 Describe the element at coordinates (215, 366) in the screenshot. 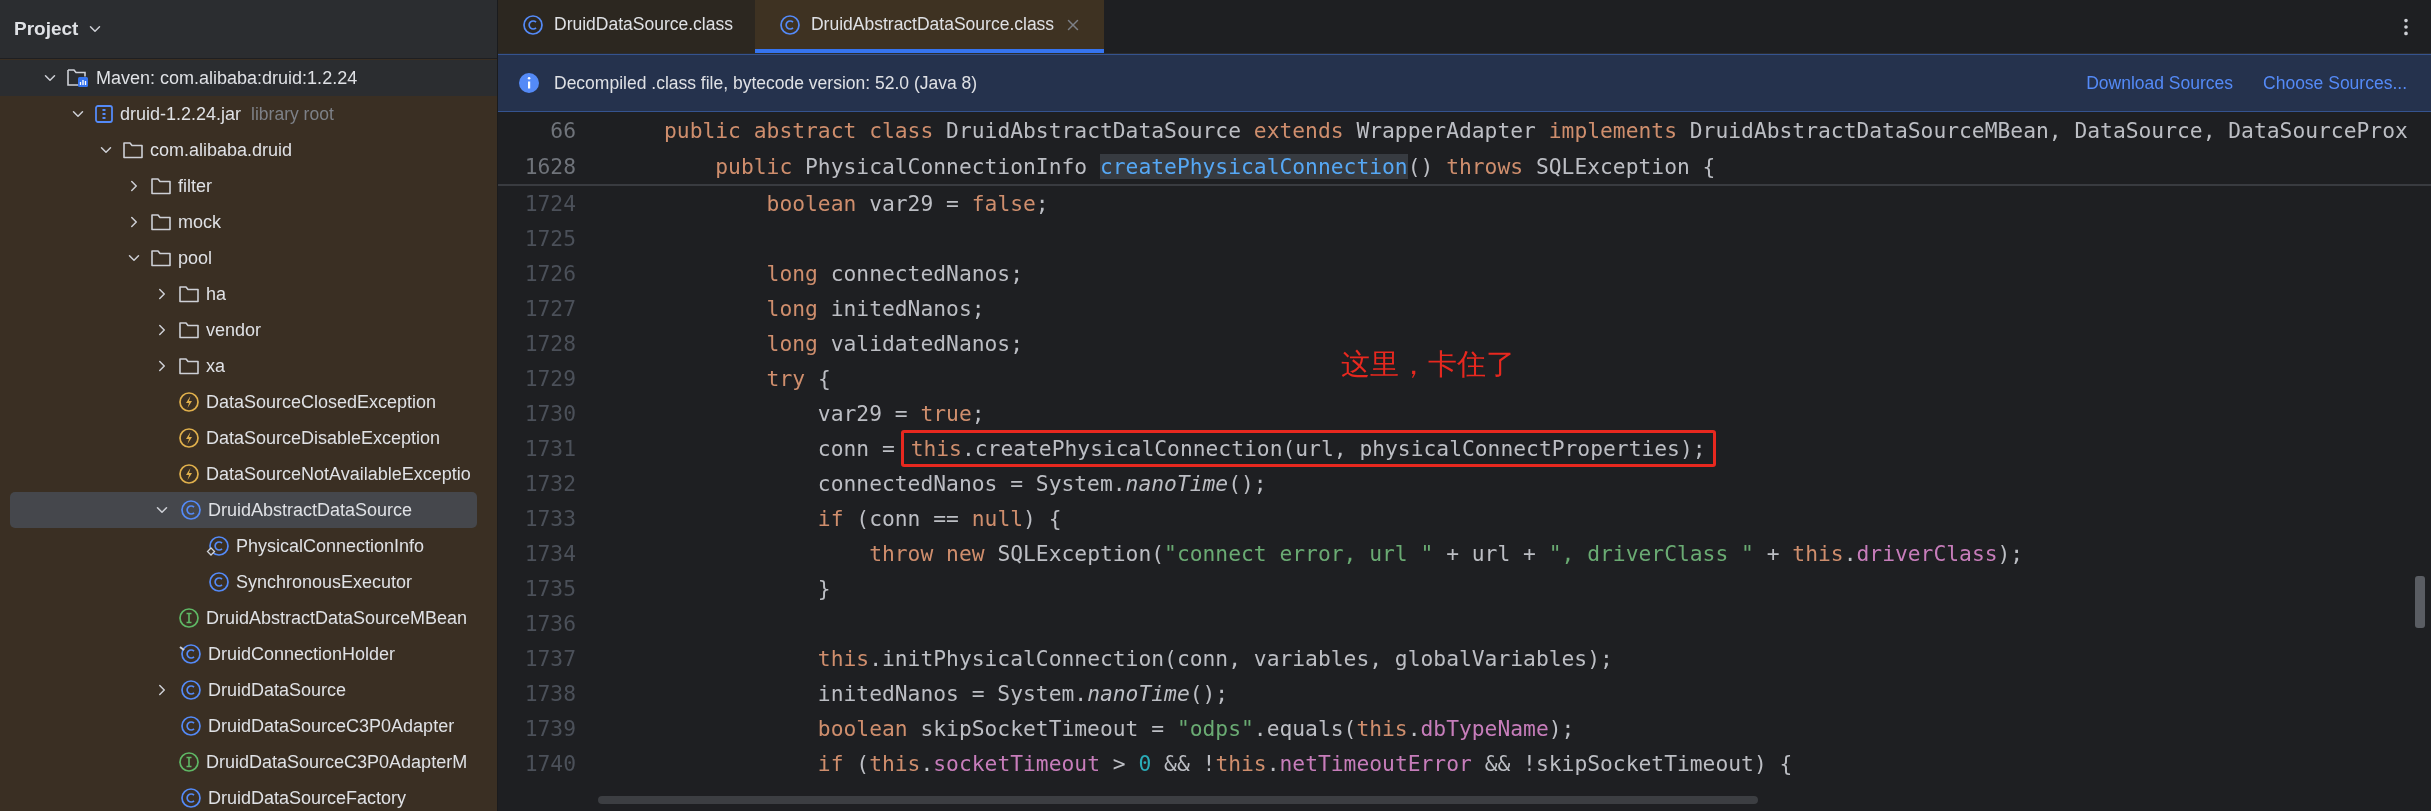

I see `tree-item-label: xa` at that location.